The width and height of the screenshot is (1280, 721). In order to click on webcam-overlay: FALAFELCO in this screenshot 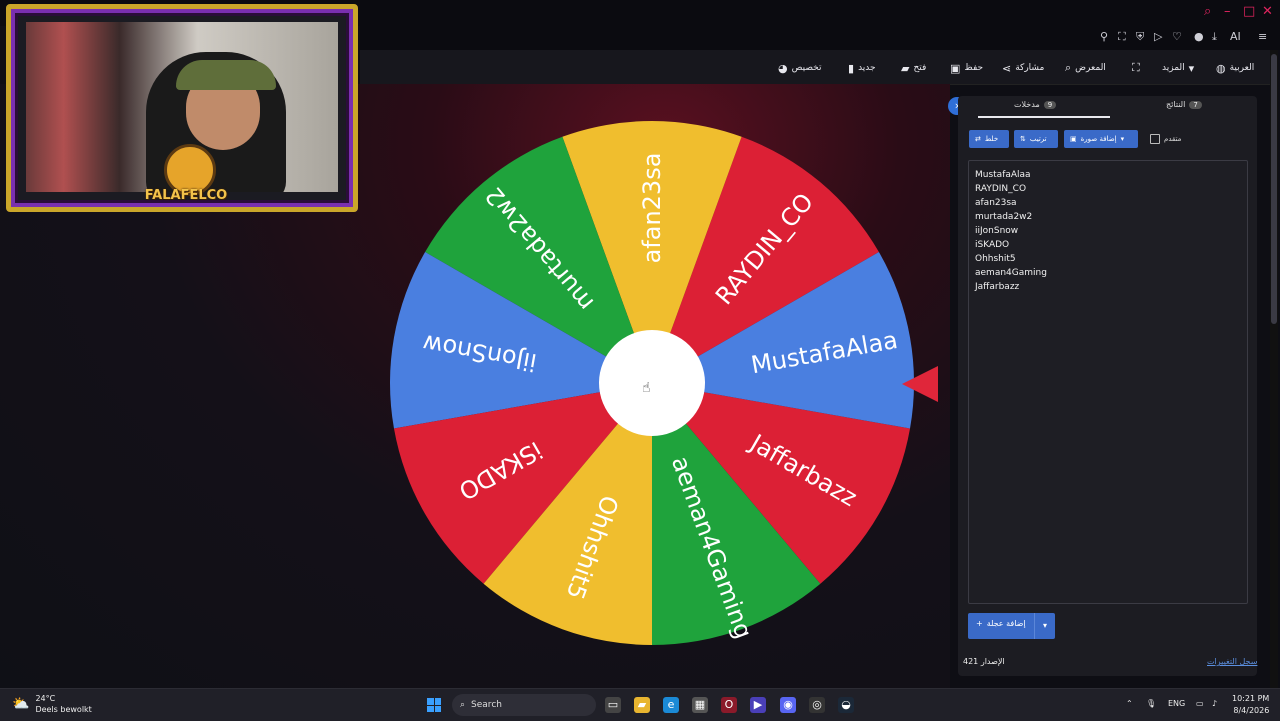, I will do `click(182, 108)`.